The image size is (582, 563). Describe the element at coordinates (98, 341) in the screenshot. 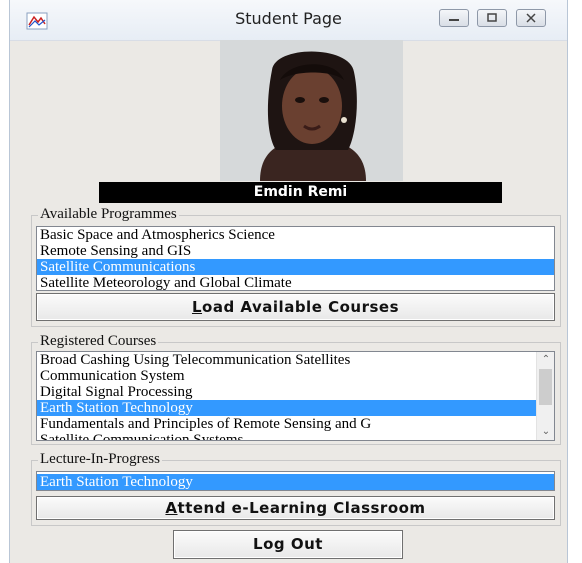

I see `registered-courses-legend: Registered Courses` at that location.